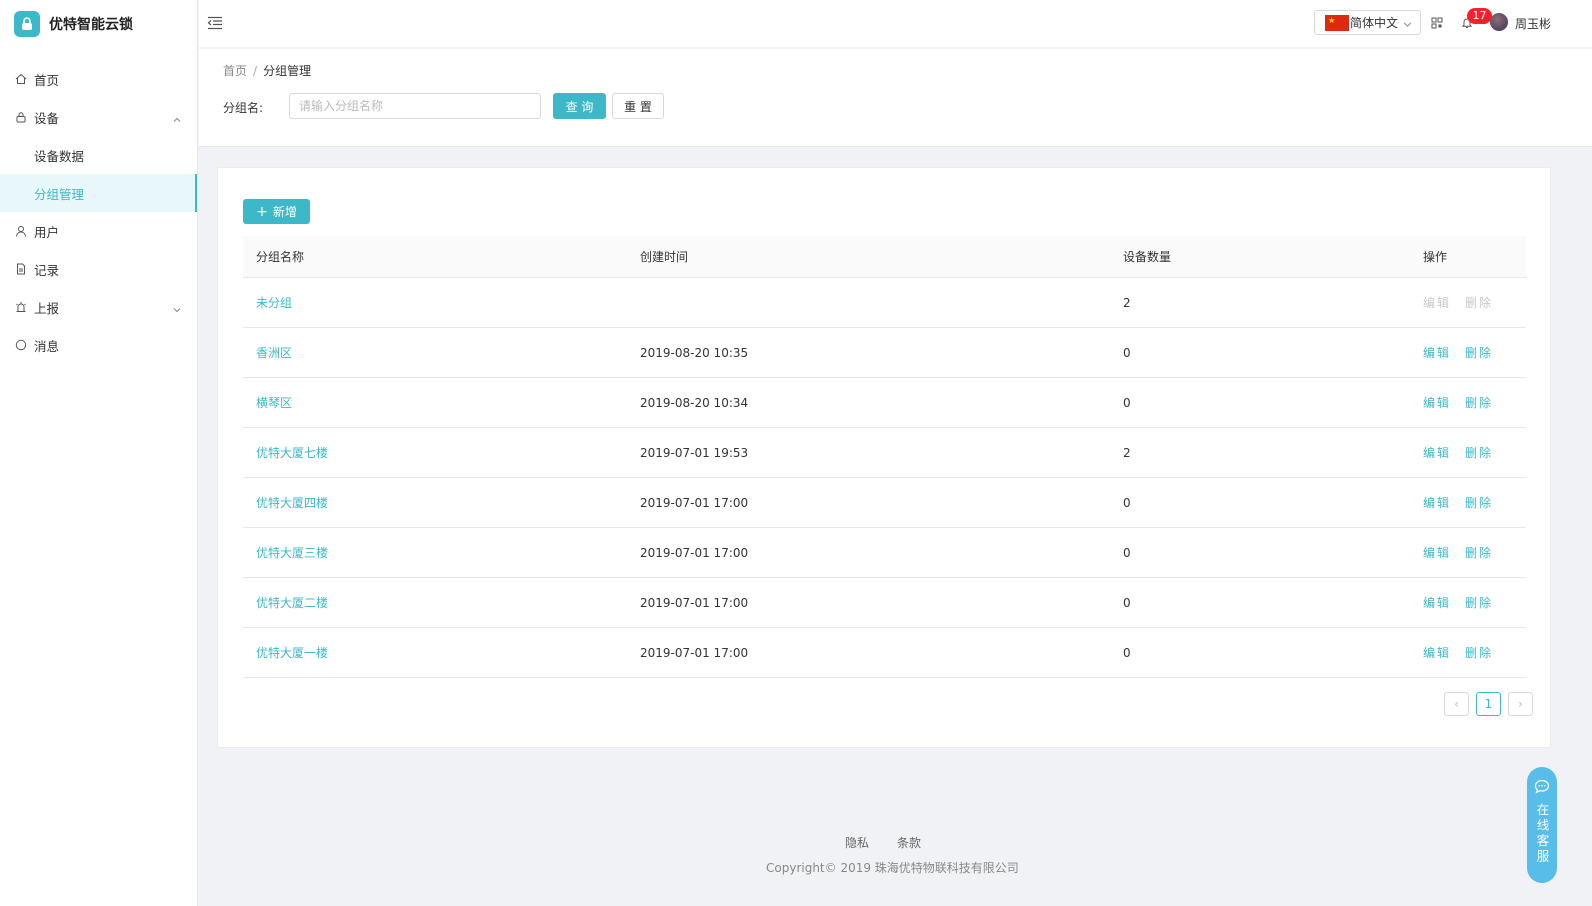 This screenshot has width=1592, height=906. What do you see at coordinates (98, 269) in the screenshot?
I see `sidebar-item-records: 记录` at bounding box center [98, 269].